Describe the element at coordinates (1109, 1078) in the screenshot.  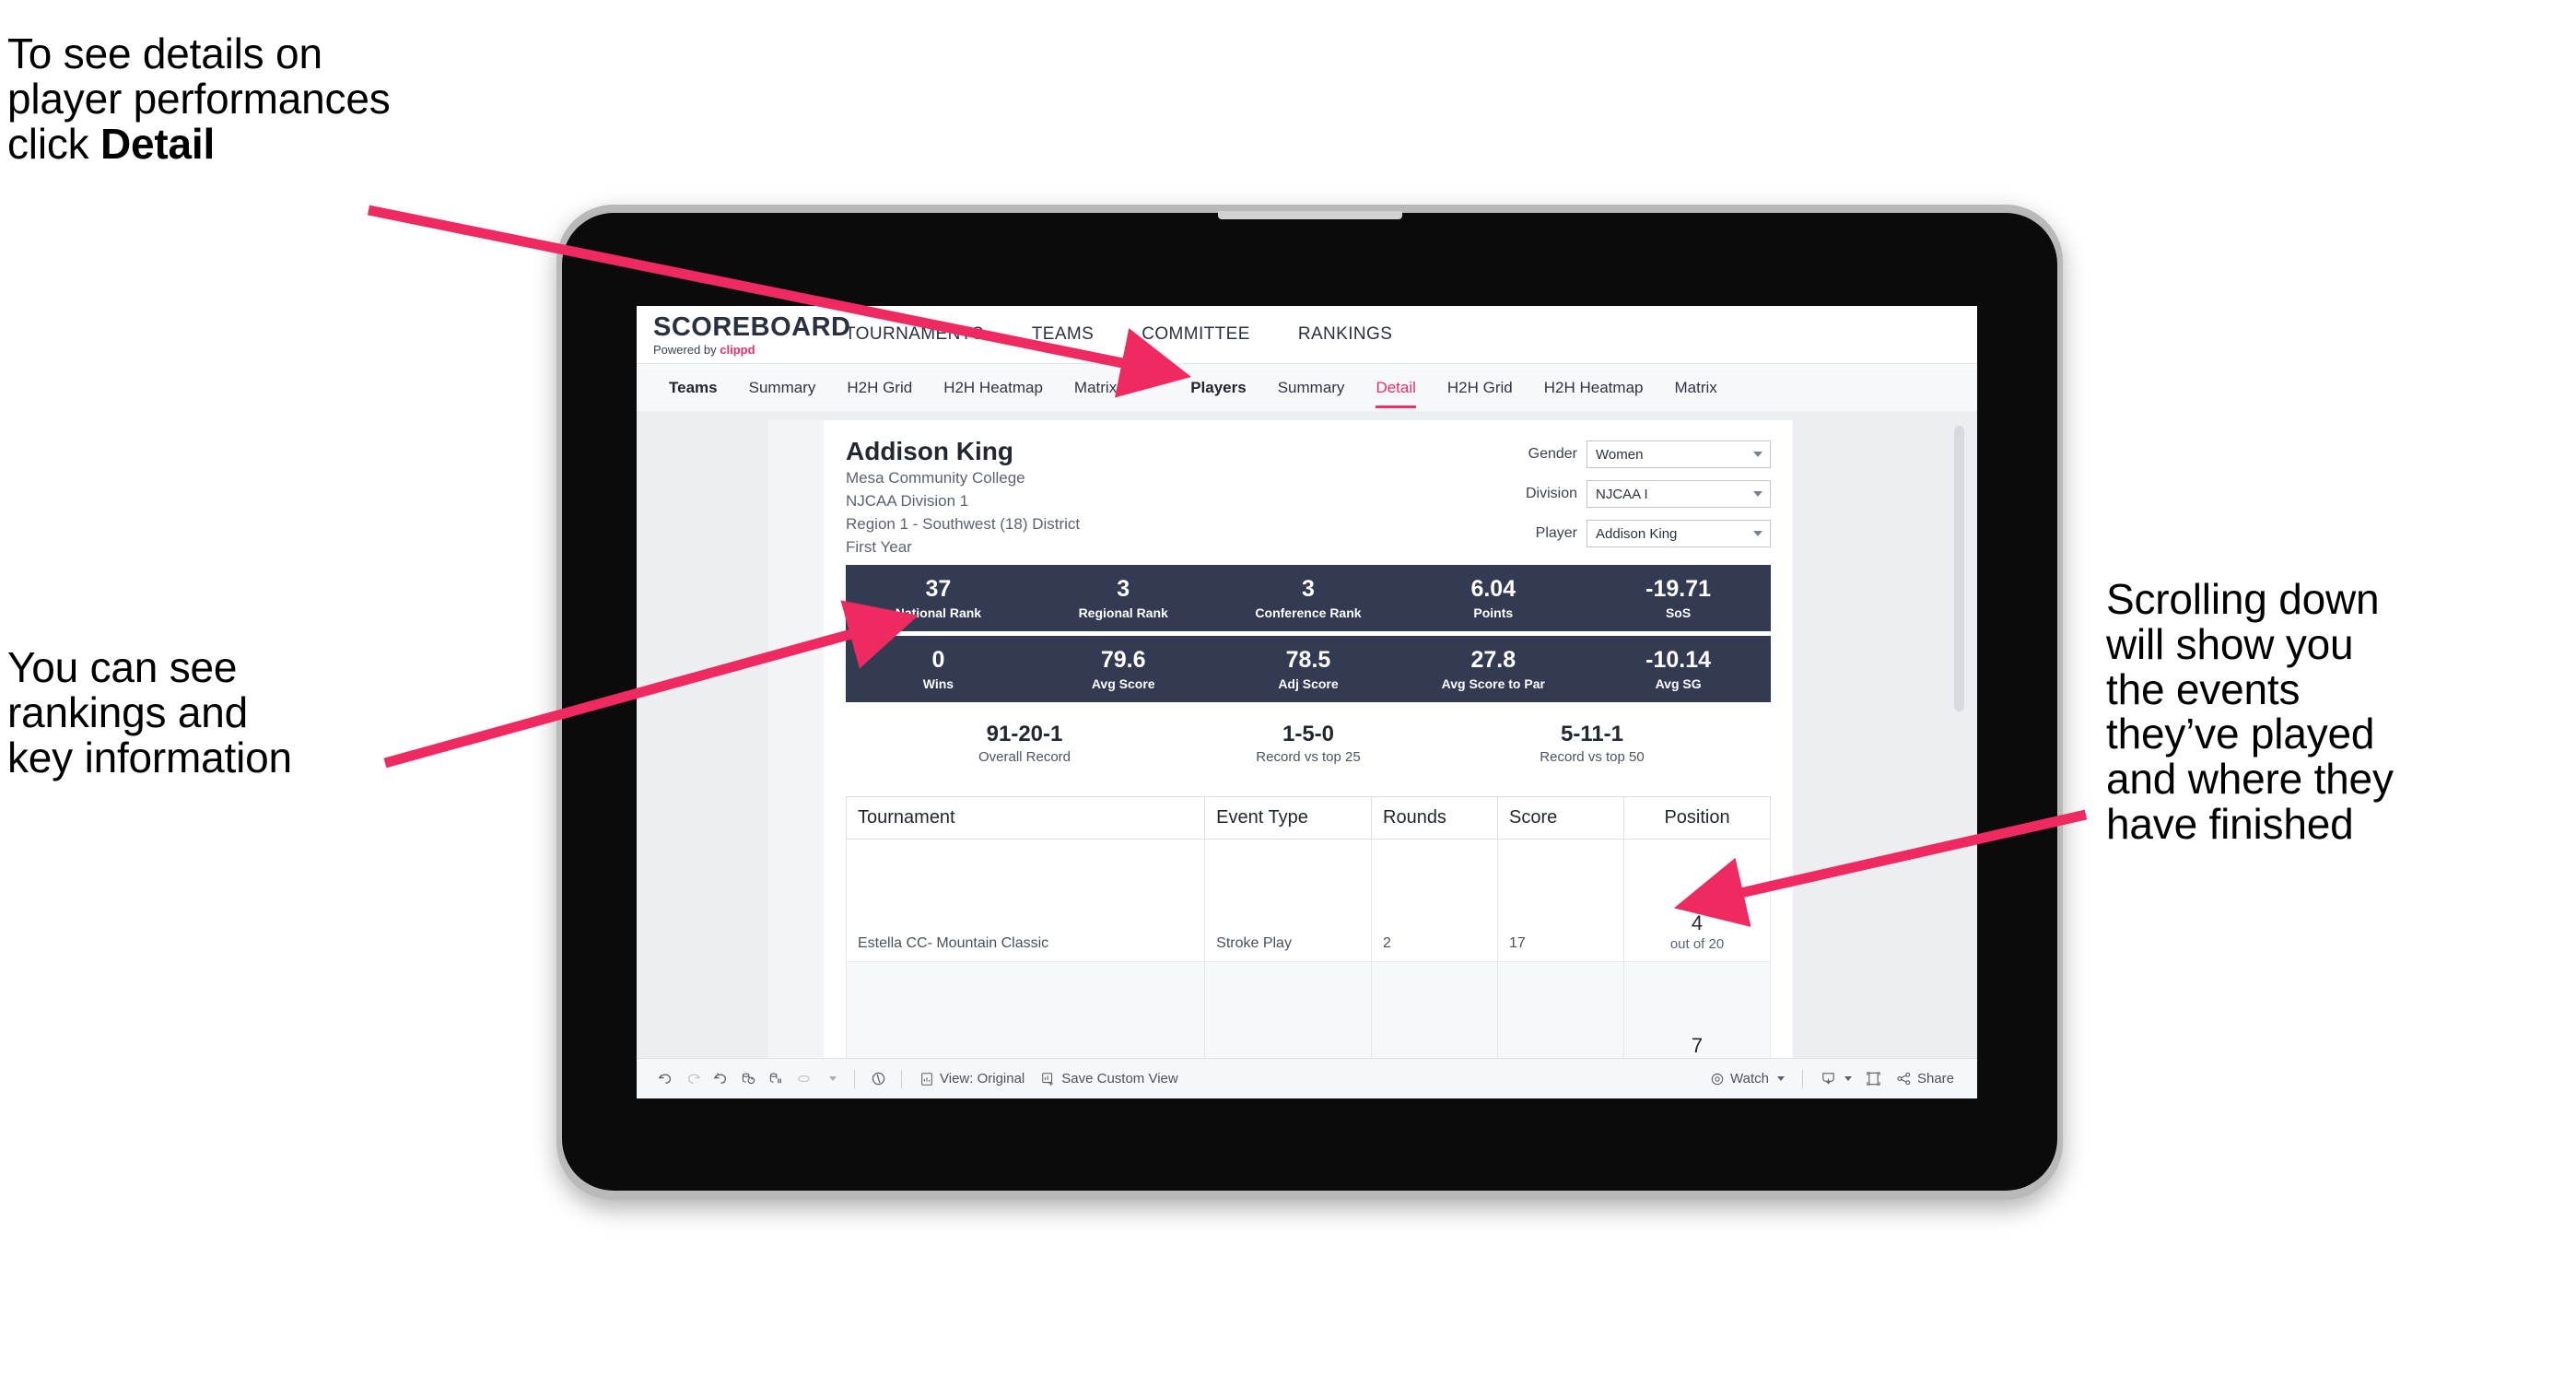
I see `save-custom-view-button: Save Custom View` at that location.